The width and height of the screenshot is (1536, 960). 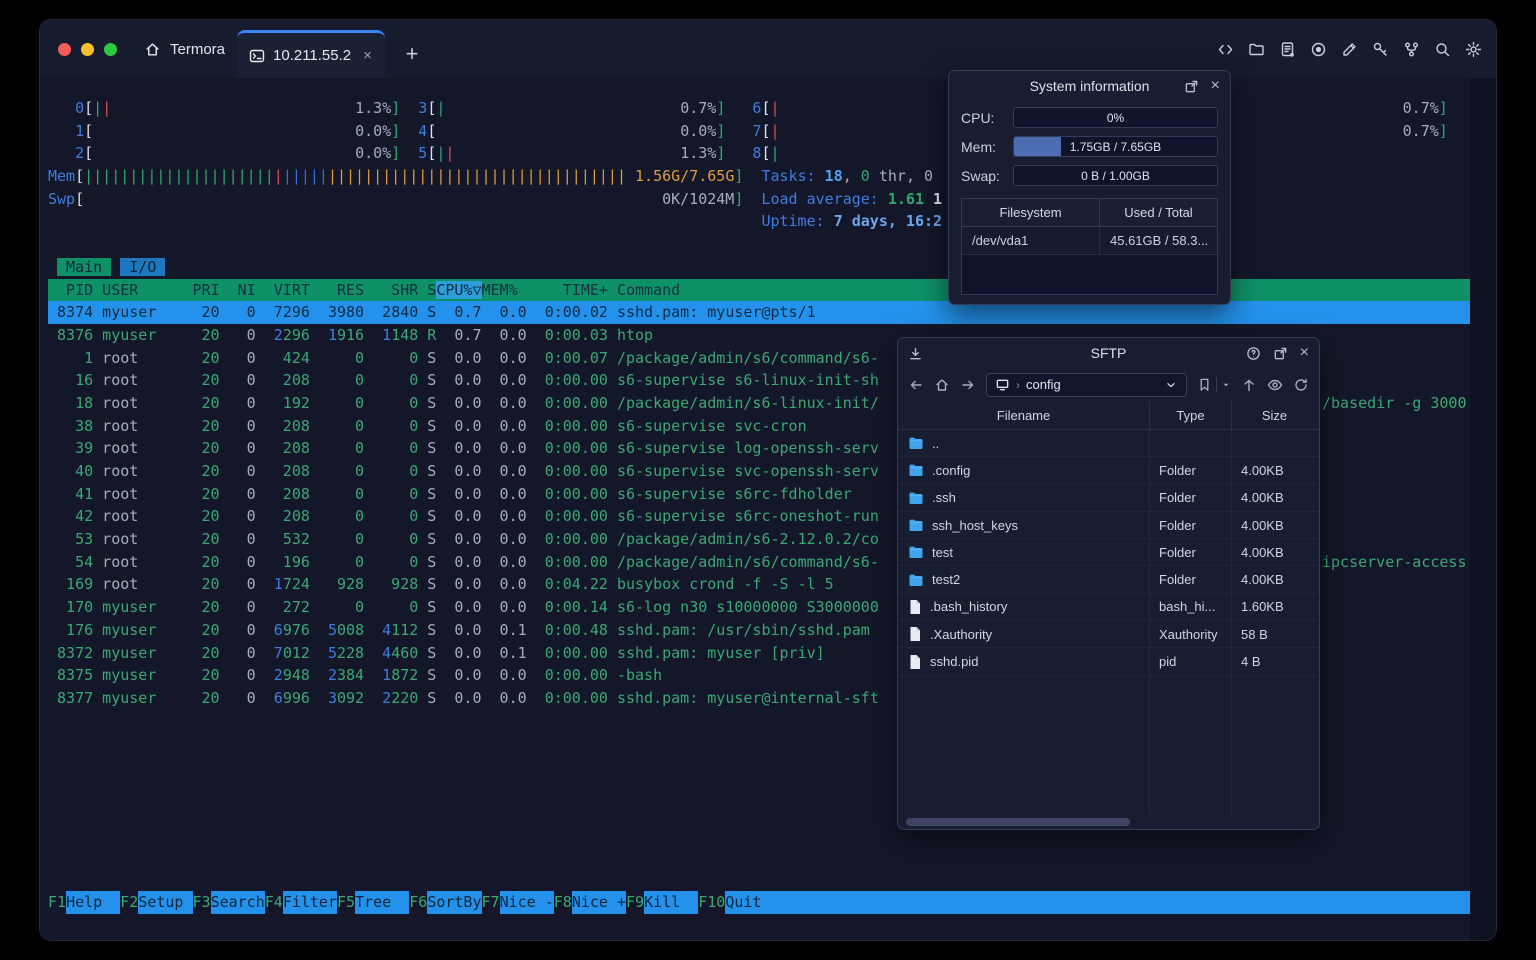 What do you see at coordinates (1108, 553) in the screenshot?
I see `file-row: test Folder 4.00KB` at bounding box center [1108, 553].